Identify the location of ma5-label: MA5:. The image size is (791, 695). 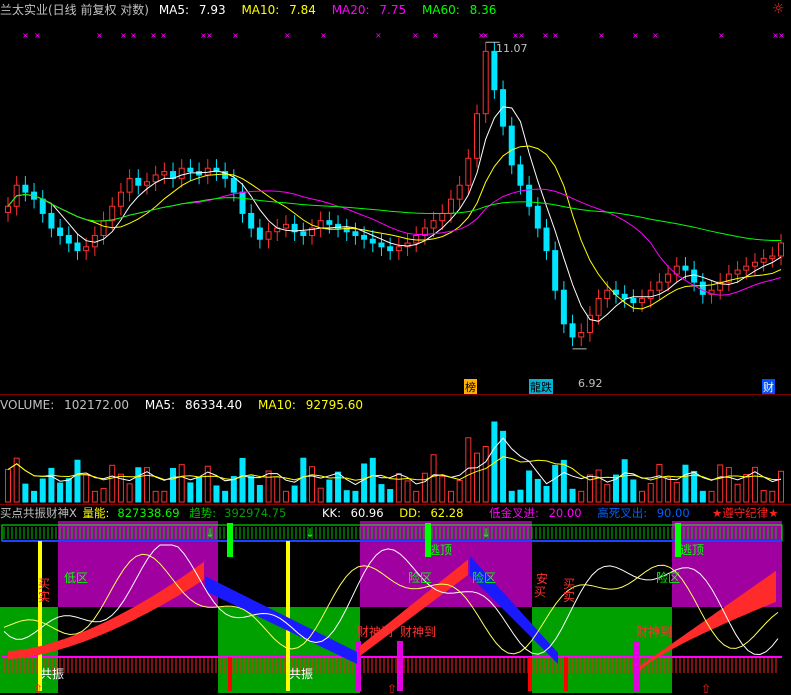
(174, 10).